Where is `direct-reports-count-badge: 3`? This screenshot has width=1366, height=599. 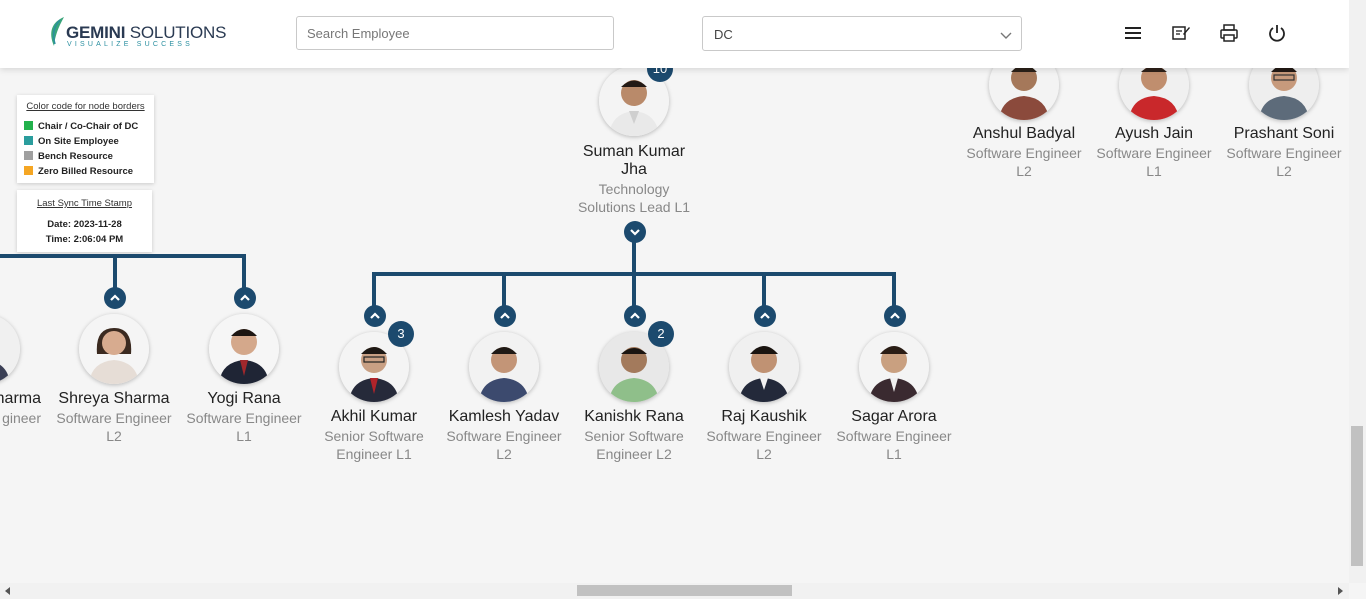
direct-reports-count-badge: 3 is located at coordinates (401, 334).